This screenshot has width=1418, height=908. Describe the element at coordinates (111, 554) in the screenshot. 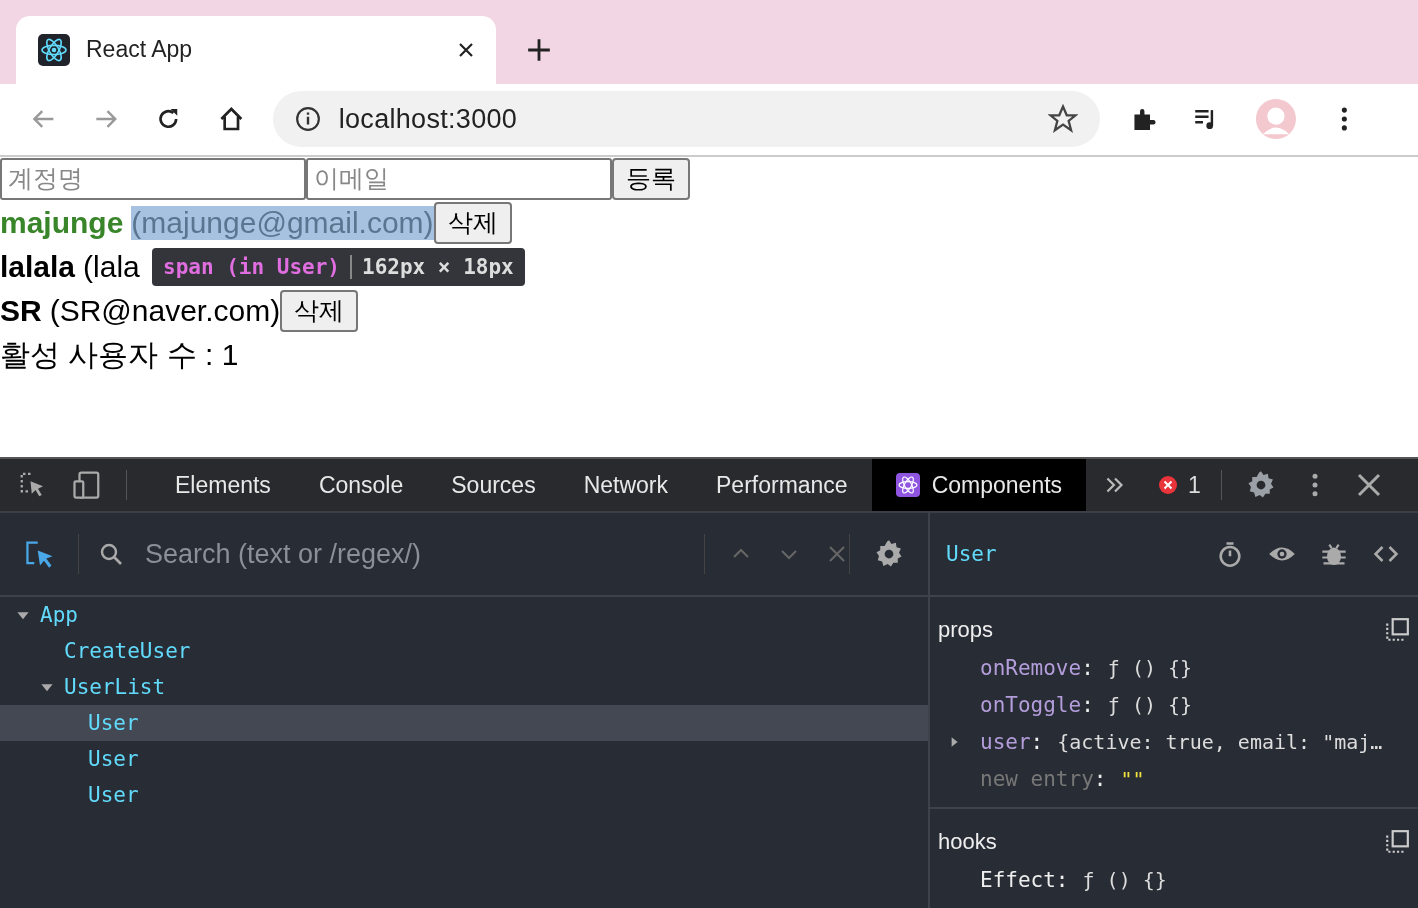

I see `search-icon` at that location.